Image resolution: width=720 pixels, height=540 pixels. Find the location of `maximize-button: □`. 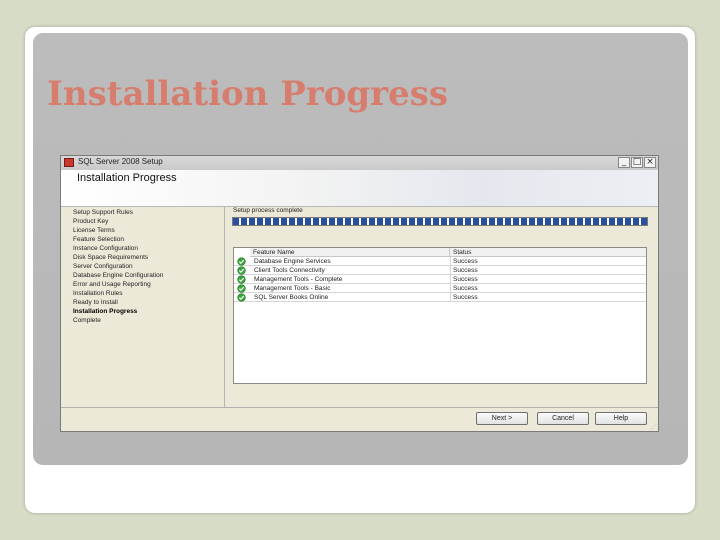

maximize-button: □ is located at coordinates (637, 162).